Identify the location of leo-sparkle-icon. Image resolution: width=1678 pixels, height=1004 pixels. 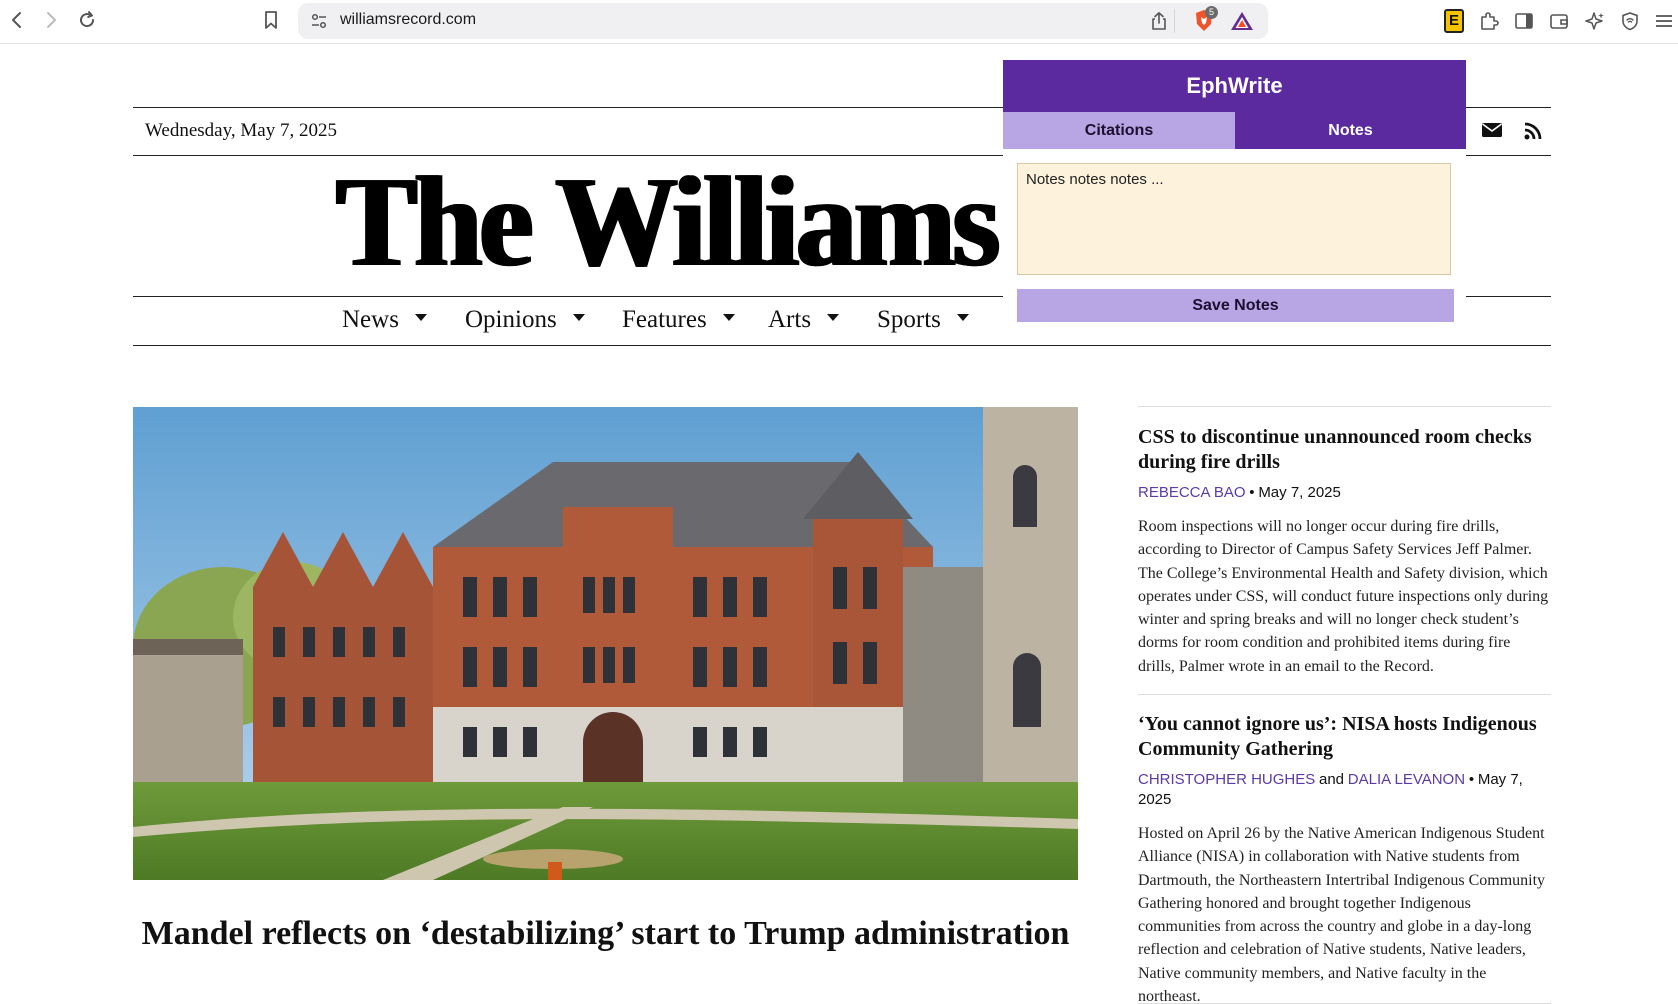
(1595, 21).